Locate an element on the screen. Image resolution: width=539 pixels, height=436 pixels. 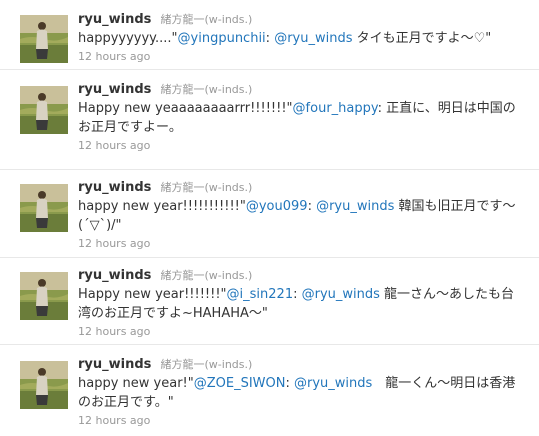
mention-link: @ZOE_SIWON is located at coordinates (240, 383).